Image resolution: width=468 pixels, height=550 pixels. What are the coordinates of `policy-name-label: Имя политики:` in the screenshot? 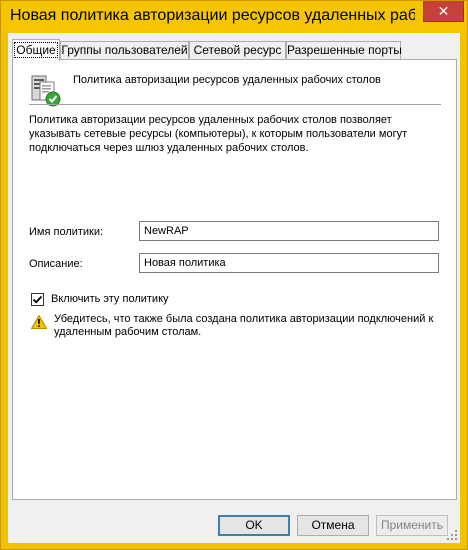 It's located at (66, 232).